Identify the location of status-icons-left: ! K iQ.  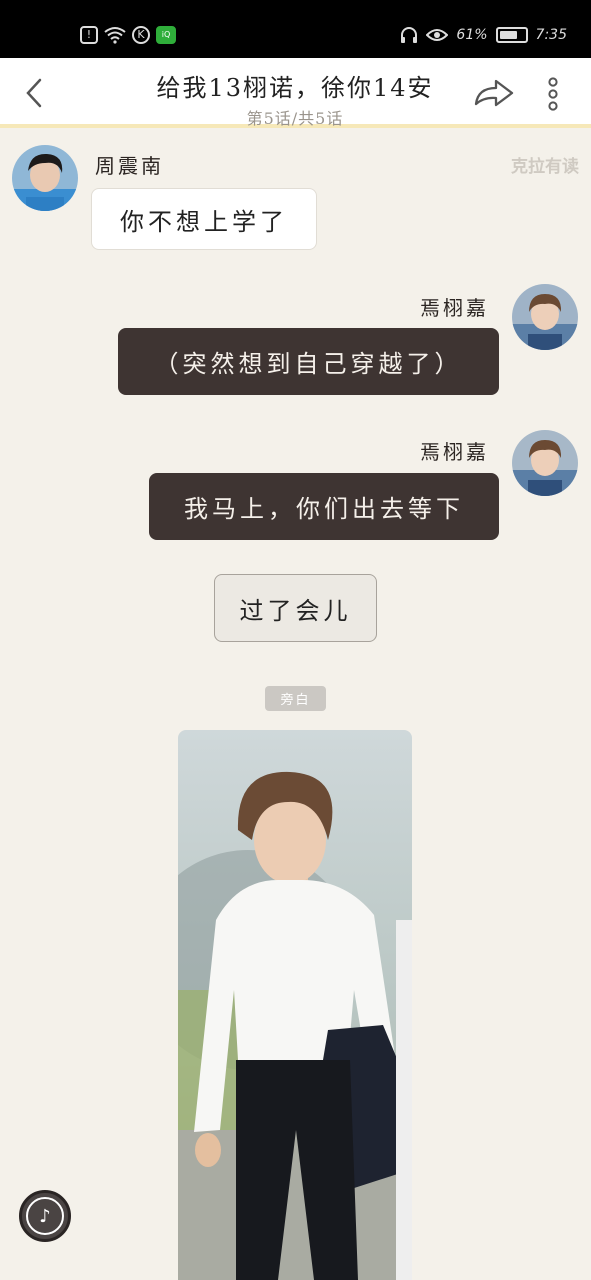
(128, 35).